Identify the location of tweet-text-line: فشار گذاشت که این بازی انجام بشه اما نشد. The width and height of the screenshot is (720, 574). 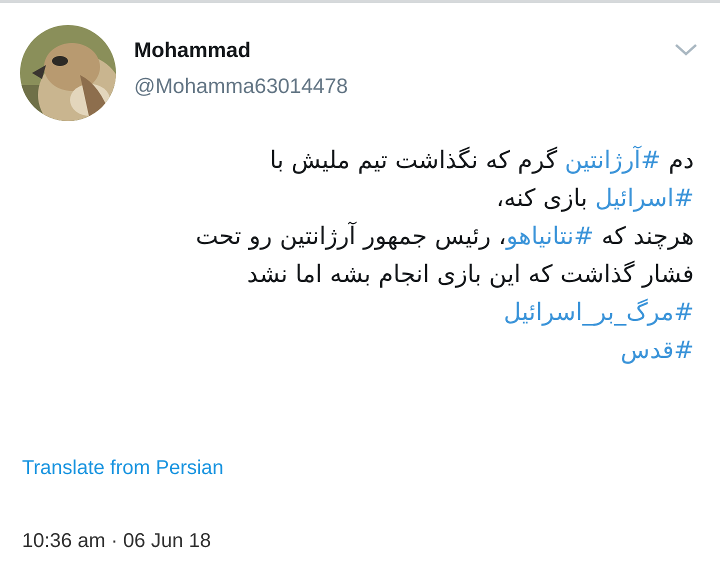
(470, 274).